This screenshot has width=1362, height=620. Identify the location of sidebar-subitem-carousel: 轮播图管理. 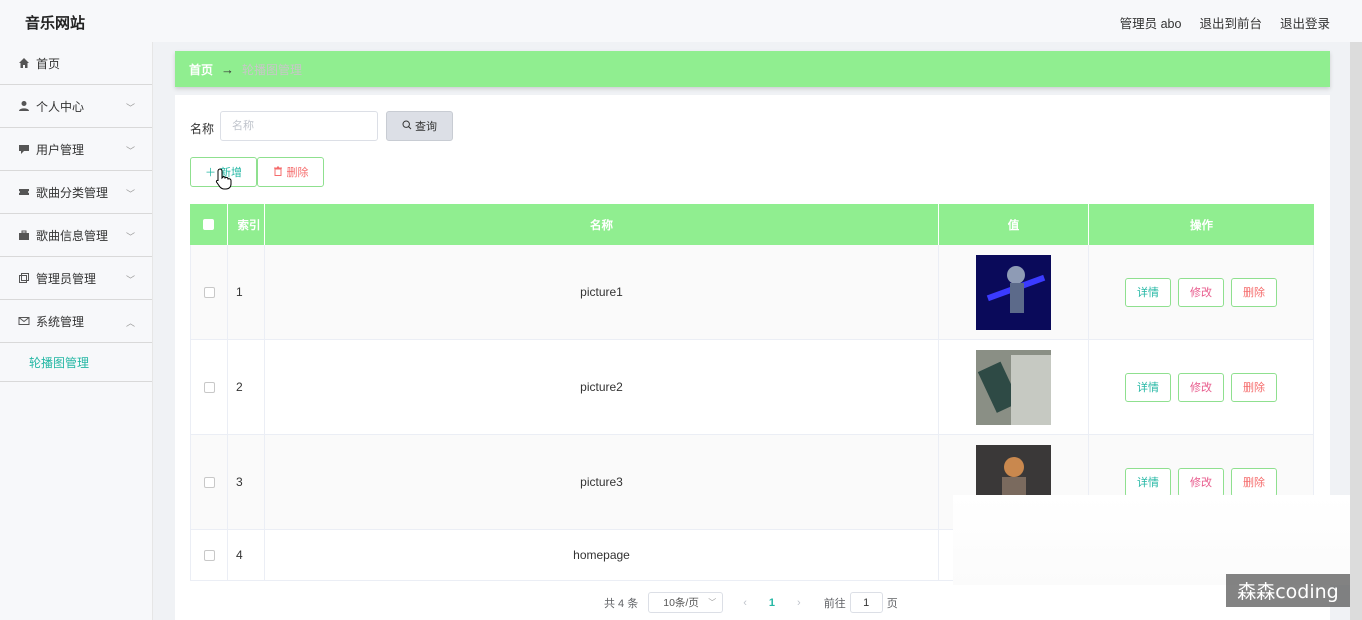
(76, 362).